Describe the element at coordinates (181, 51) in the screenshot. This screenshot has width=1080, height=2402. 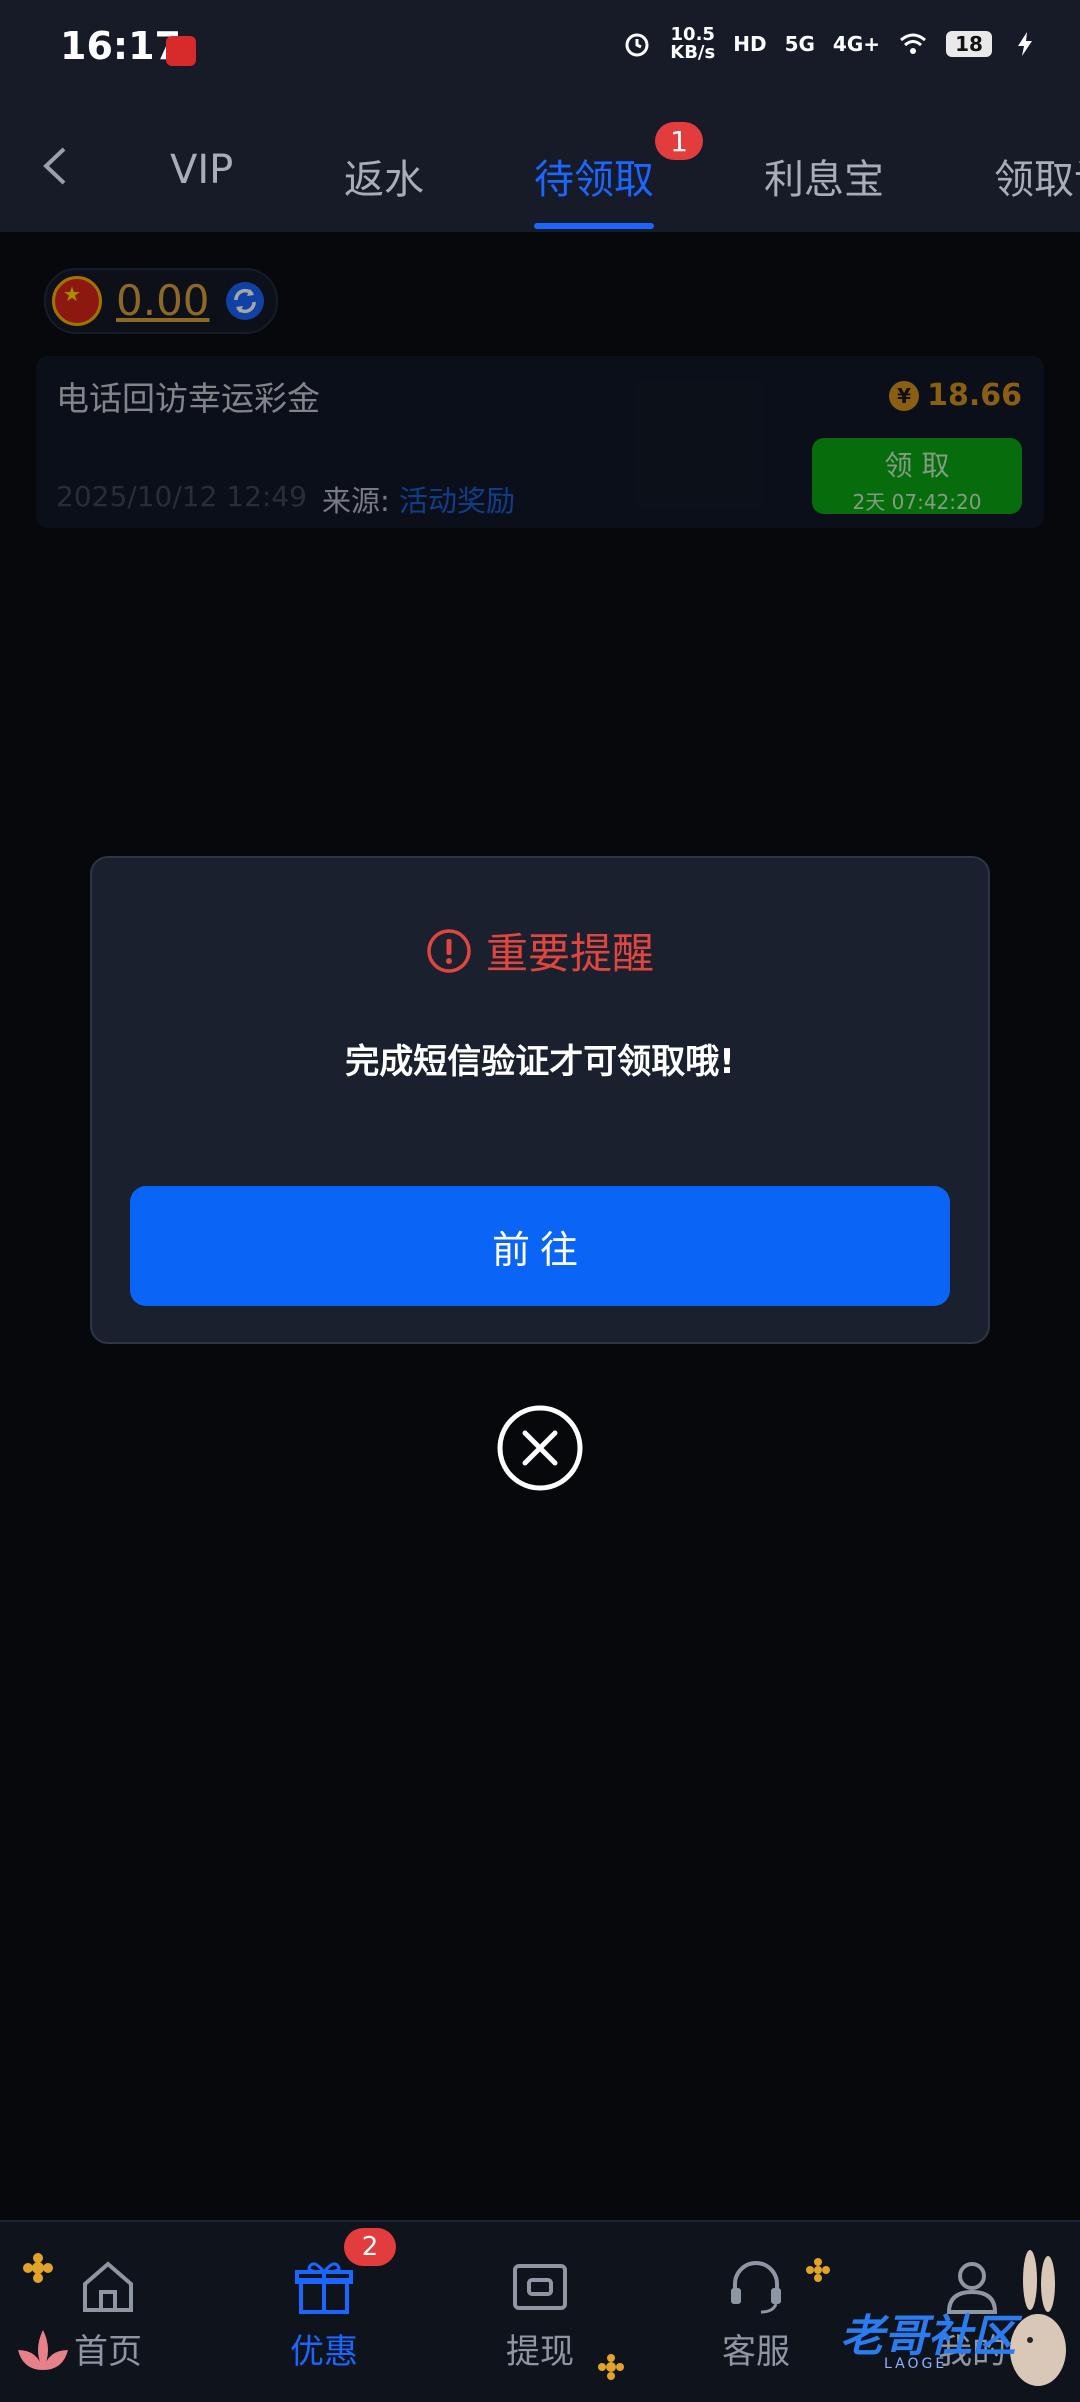
I see `app-notification-icon` at that location.